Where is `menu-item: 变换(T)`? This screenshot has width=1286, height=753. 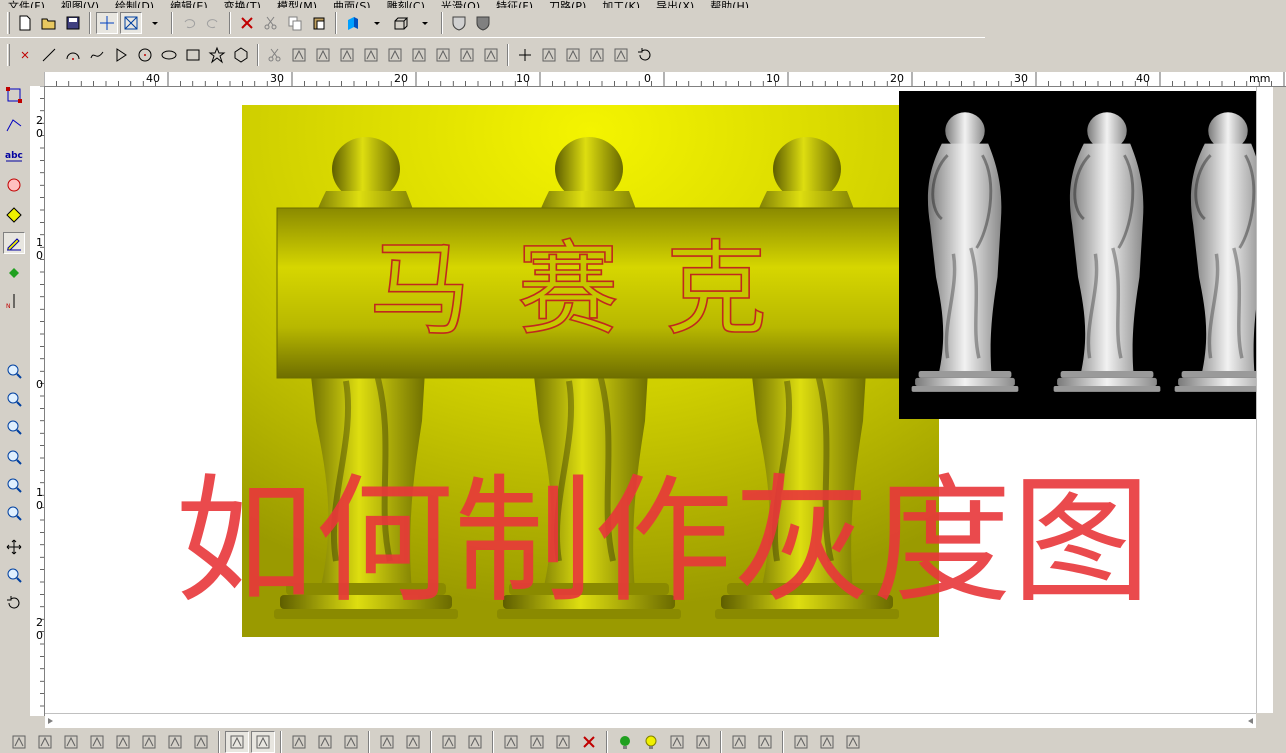 menu-item: 变换(T) is located at coordinates (242, 4).